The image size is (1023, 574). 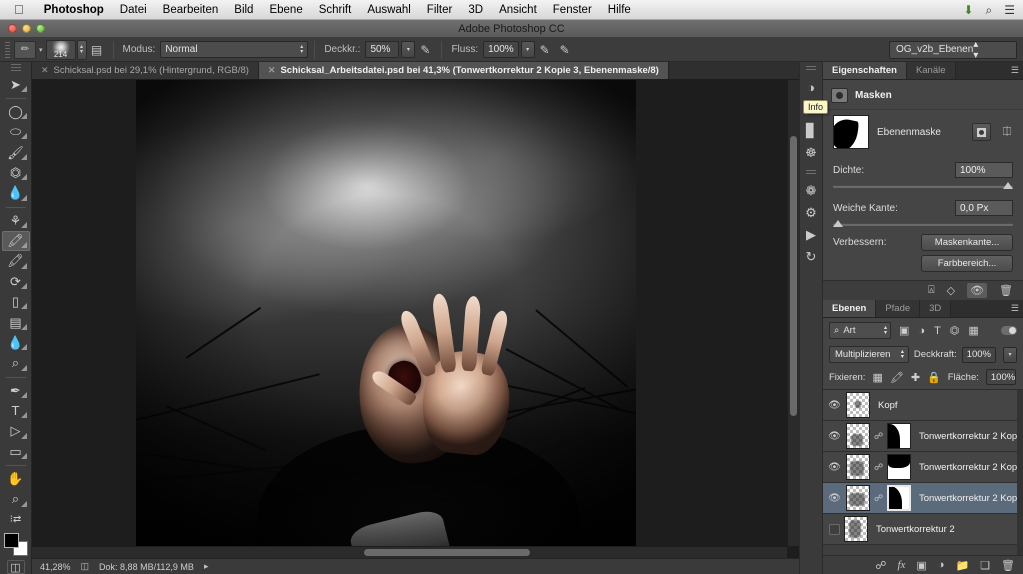 I want to click on color-swatches, so click(x=16, y=544).